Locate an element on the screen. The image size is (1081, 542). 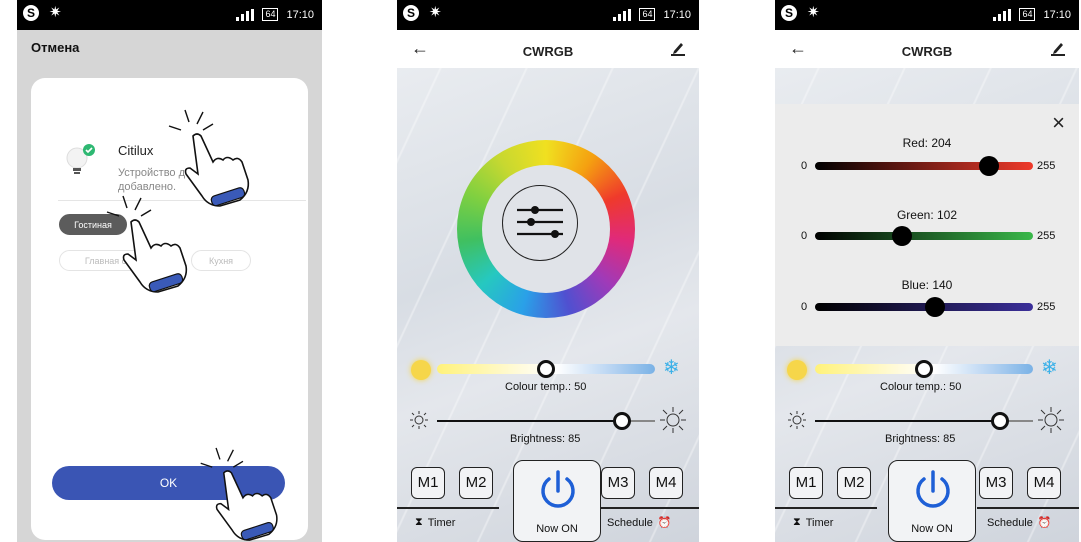
red-label: Red: 204 is located at coordinates (927, 143).